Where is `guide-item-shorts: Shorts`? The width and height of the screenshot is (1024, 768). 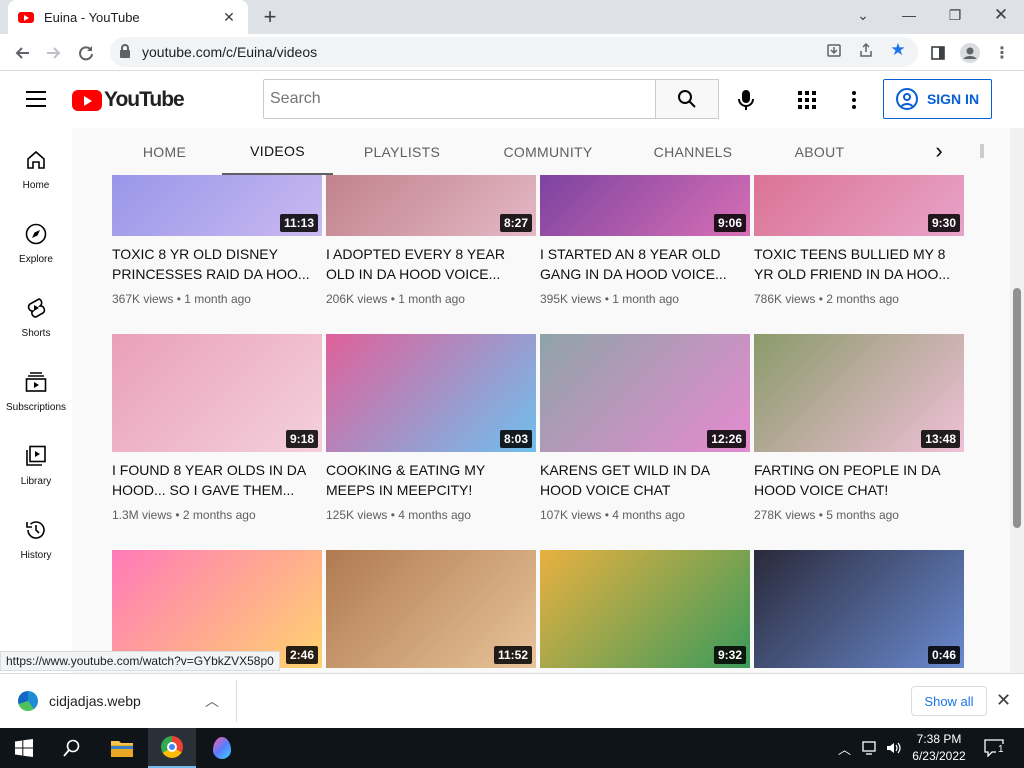 guide-item-shorts: Shorts is located at coordinates (36, 313).